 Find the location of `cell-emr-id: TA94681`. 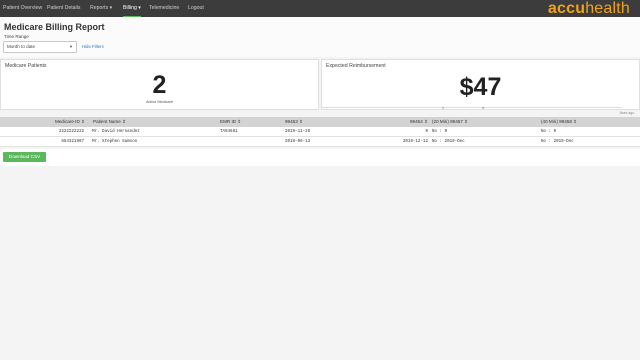

cell-emr-id: TA94681 is located at coordinates (229, 132).